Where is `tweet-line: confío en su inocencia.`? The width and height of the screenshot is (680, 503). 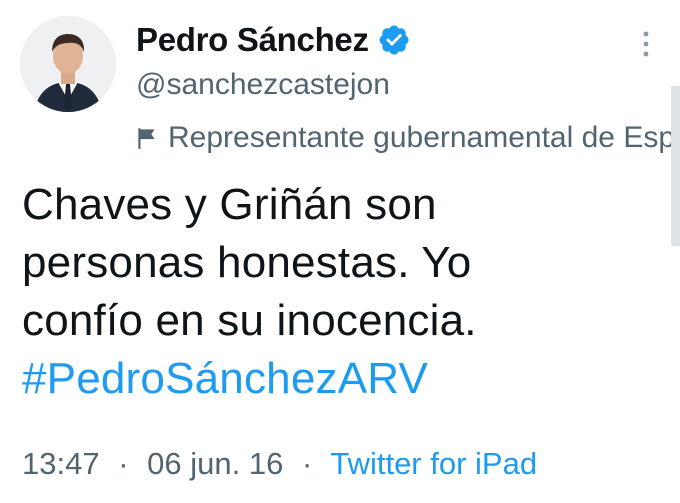
tweet-line: confío en su inocencia. is located at coordinates (249, 320).